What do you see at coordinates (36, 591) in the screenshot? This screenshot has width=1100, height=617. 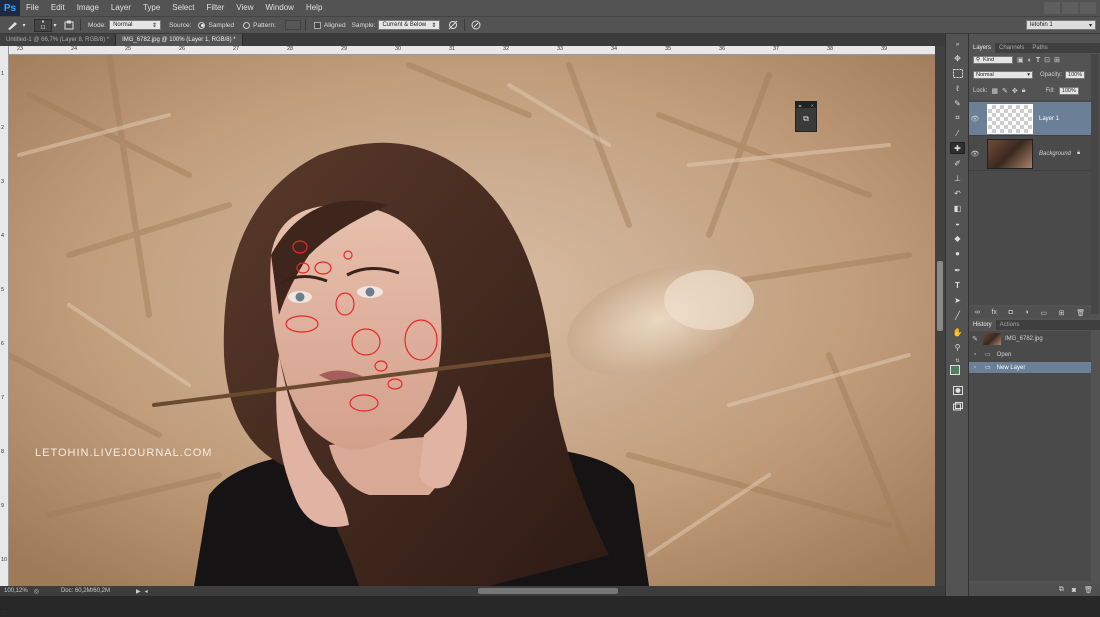 I see `status-info-icon: ◎` at bounding box center [36, 591].